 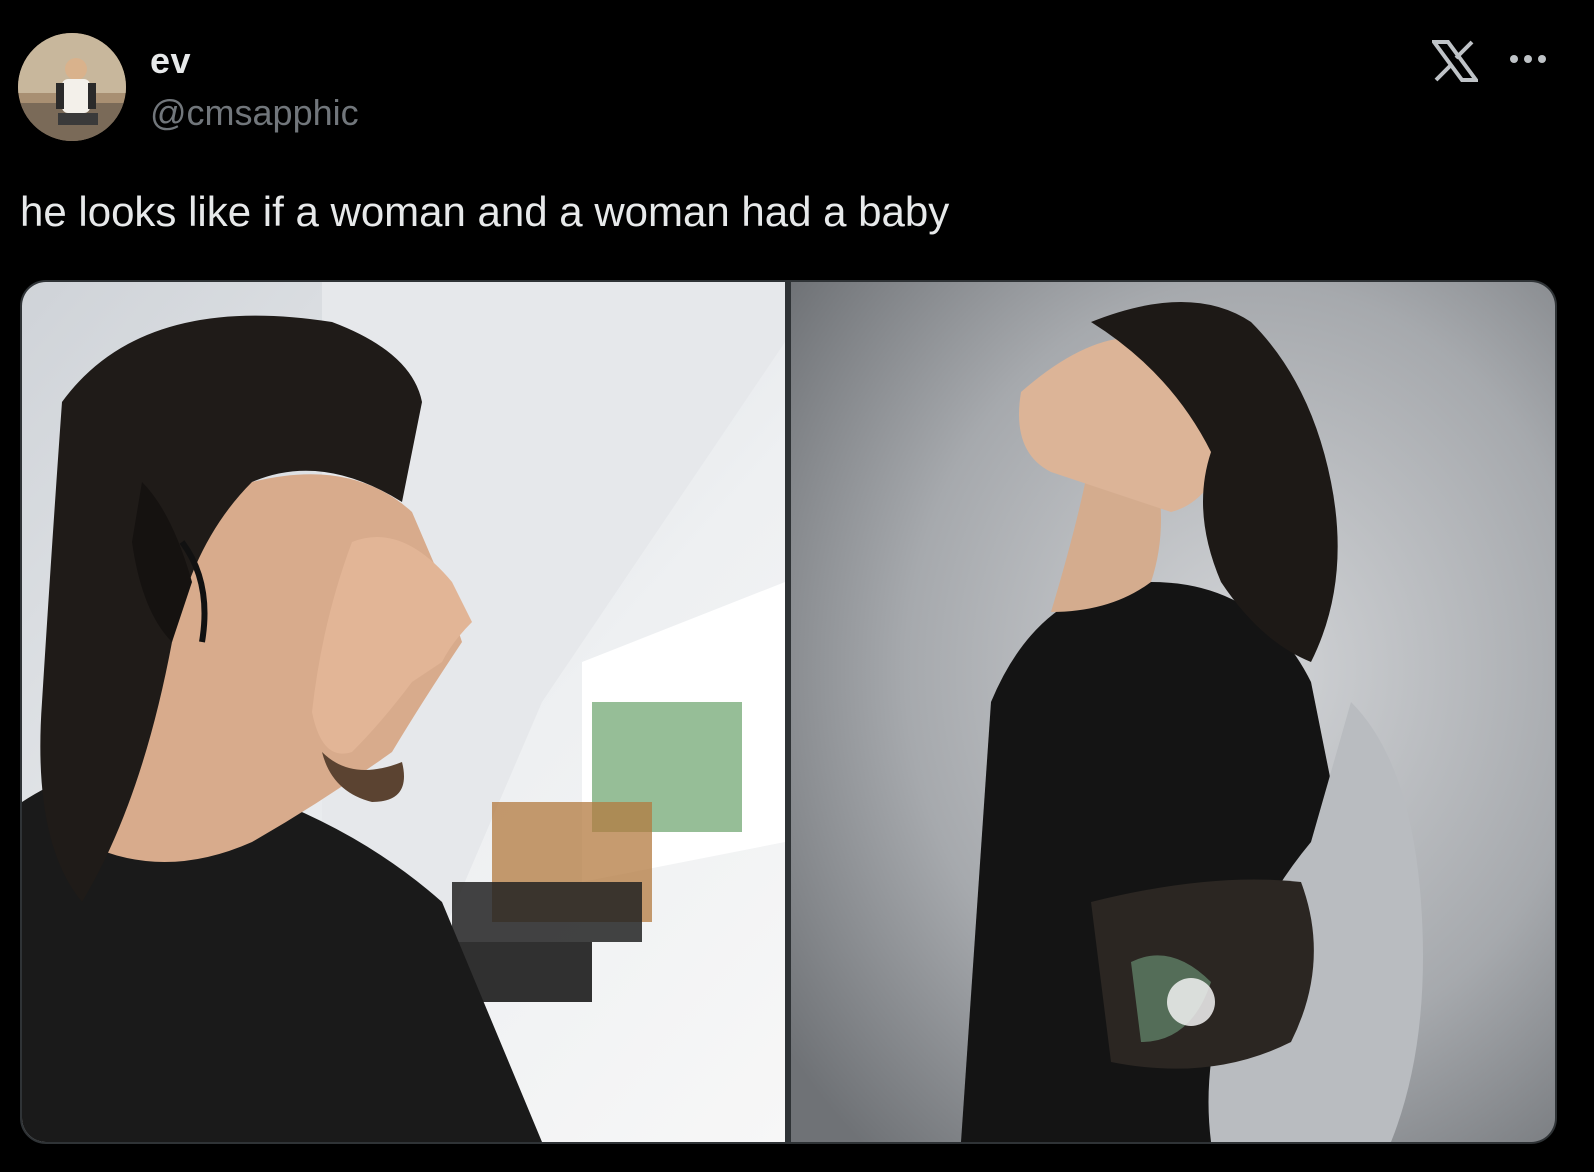 I want to click on author-display-name: ev, so click(x=170, y=61).